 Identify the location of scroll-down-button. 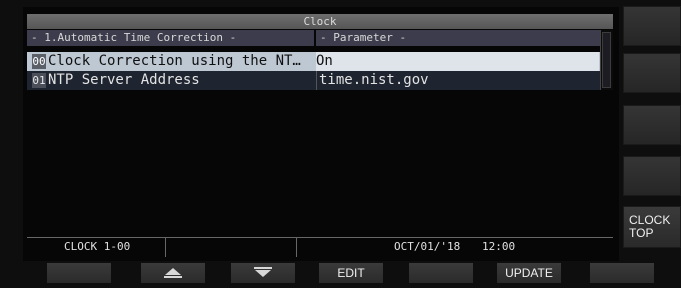
(263, 273).